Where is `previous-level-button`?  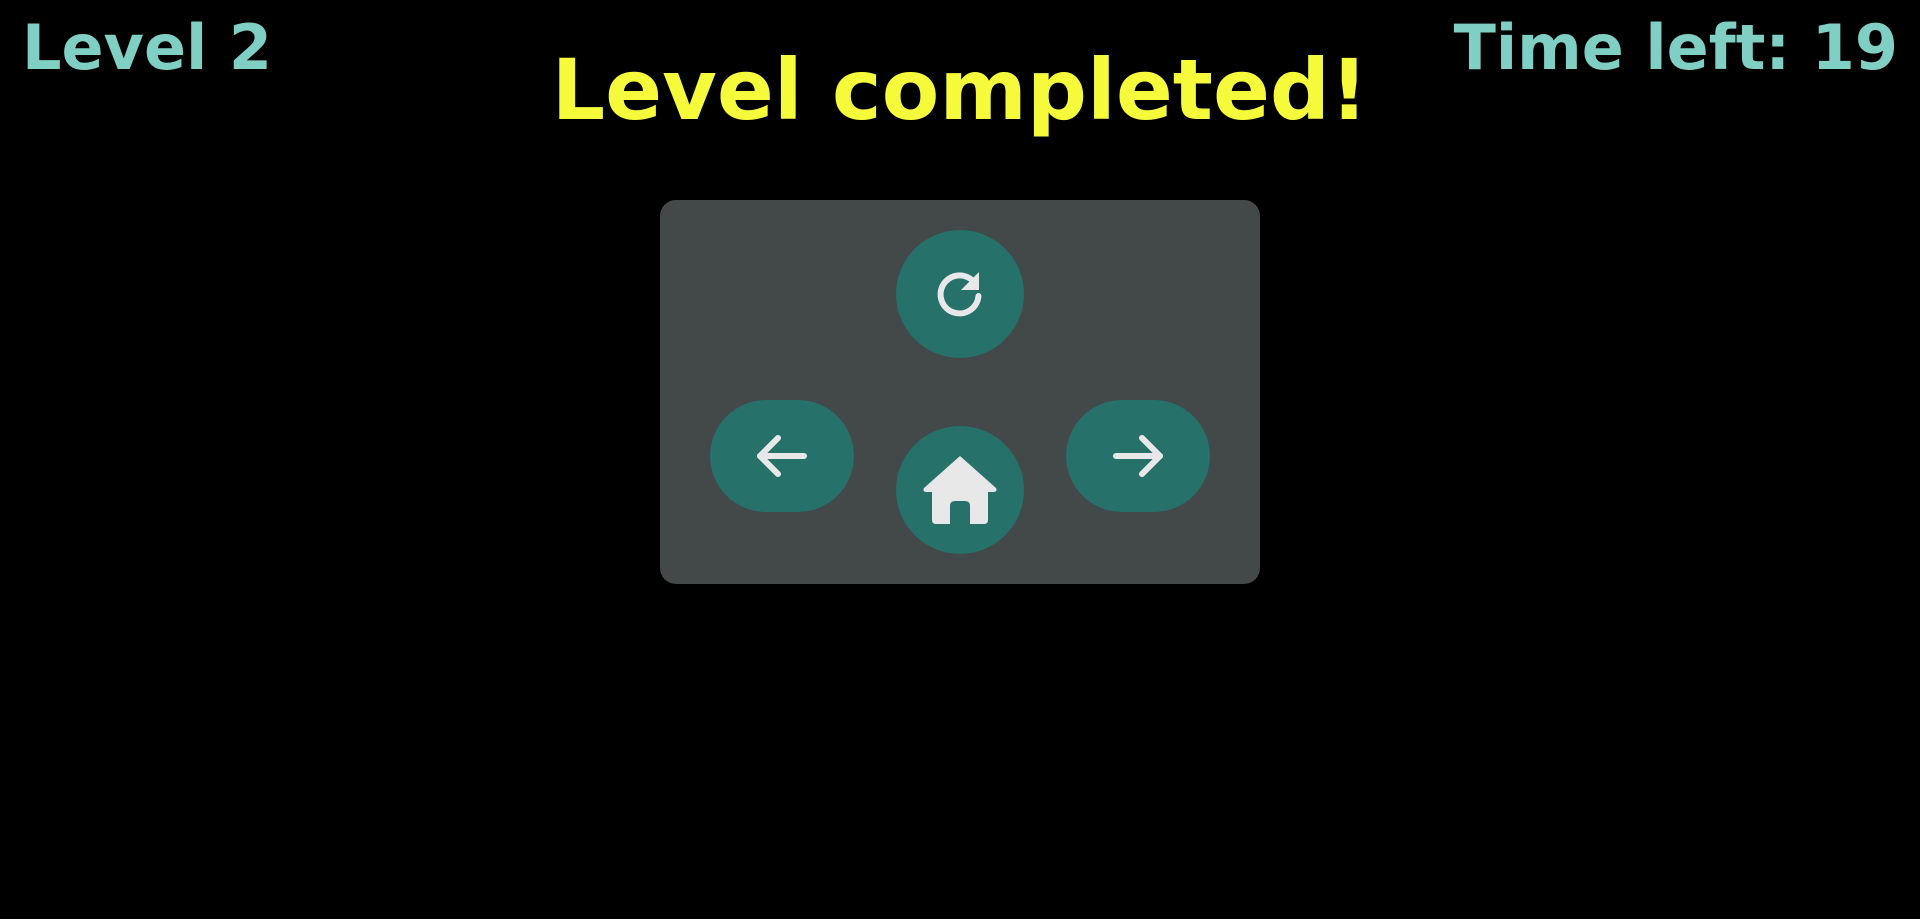 previous-level-button is located at coordinates (782, 456).